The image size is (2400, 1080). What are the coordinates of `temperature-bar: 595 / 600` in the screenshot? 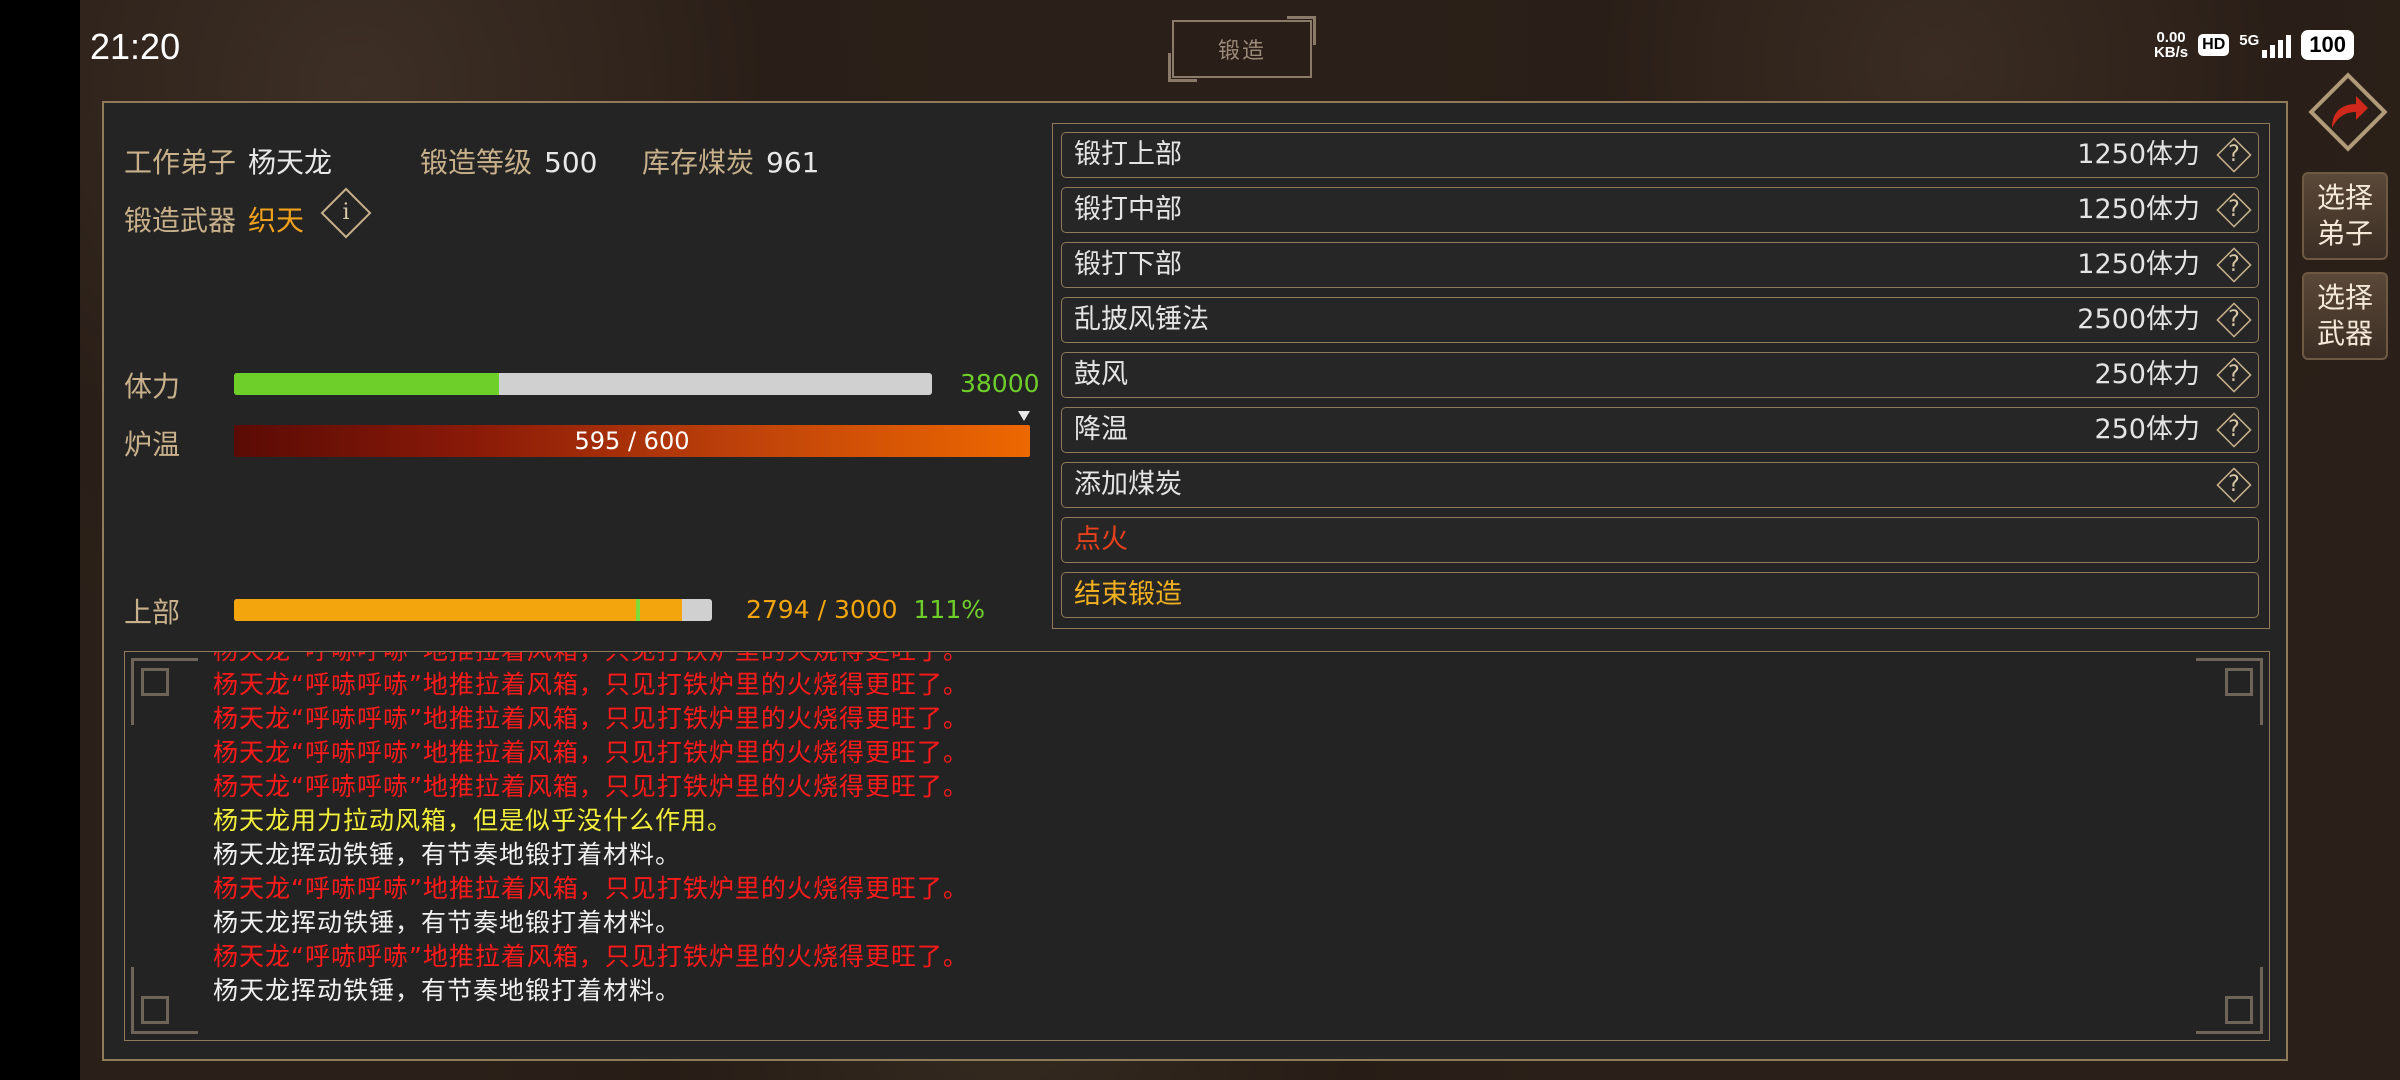 It's located at (632, 441).